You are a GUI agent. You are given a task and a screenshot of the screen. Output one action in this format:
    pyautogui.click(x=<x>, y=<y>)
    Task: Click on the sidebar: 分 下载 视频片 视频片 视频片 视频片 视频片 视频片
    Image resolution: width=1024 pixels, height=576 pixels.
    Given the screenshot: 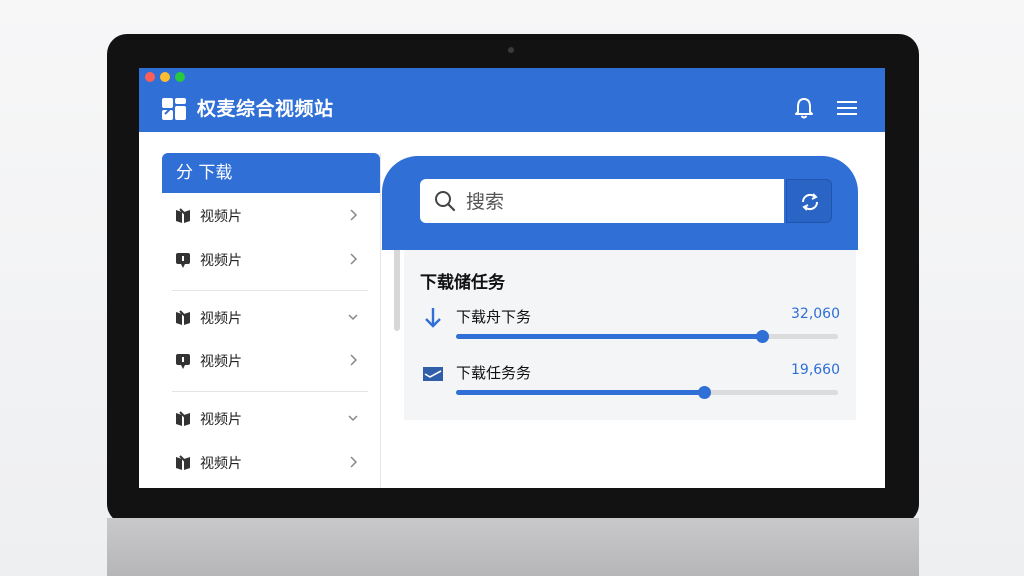 What is the action you would take?
    pyautogui.click(x=281, y=320)
    